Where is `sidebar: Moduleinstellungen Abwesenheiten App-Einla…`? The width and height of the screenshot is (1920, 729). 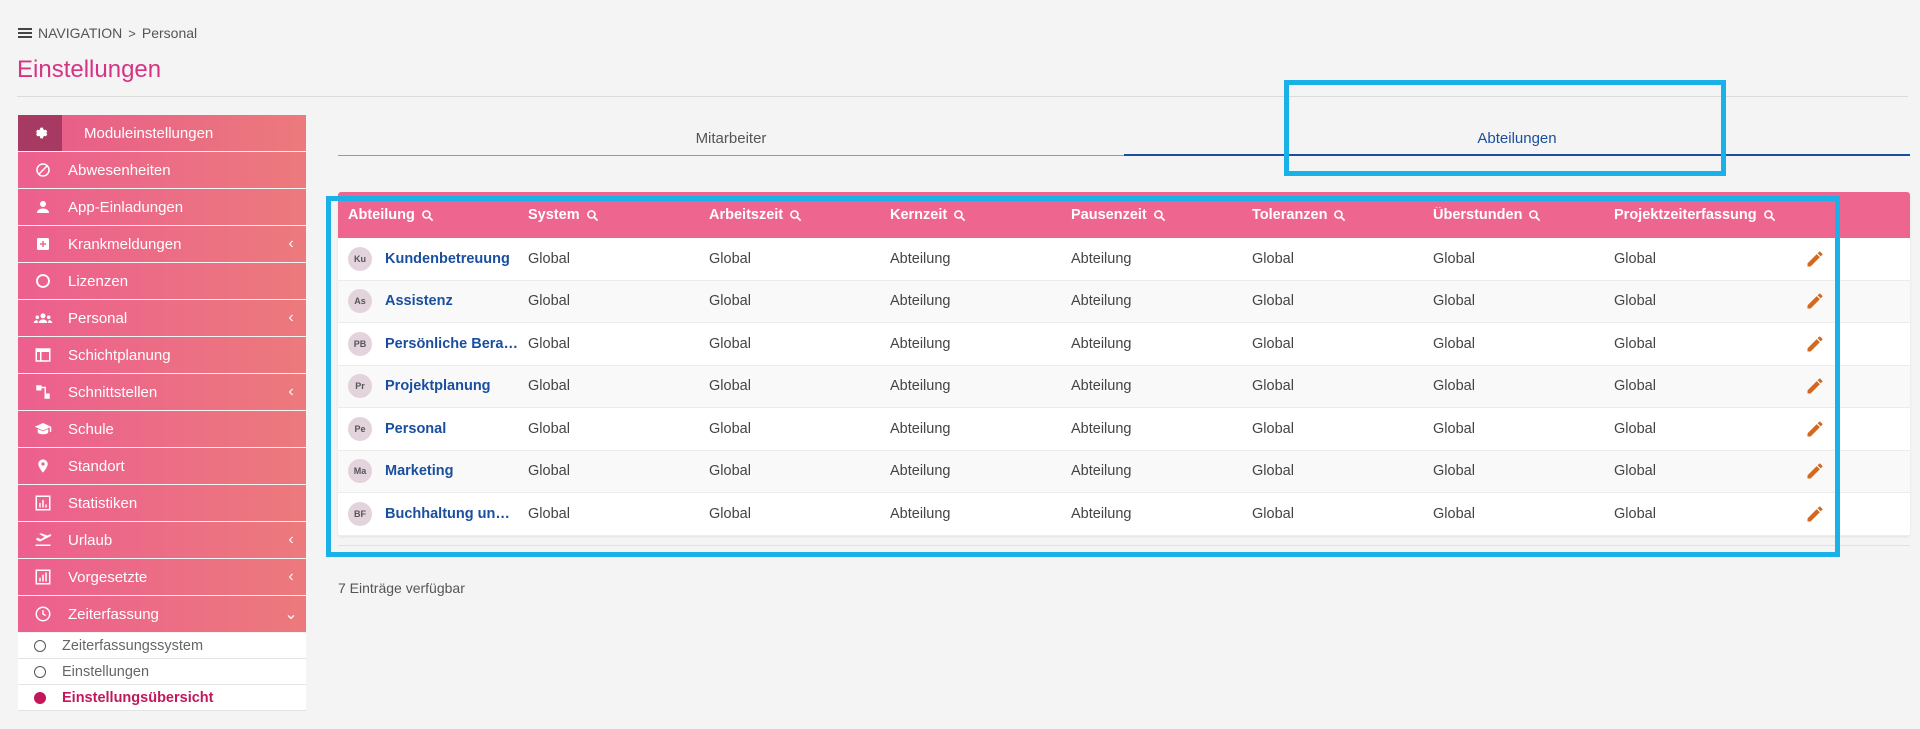 sidebar: Moduleinstellungen Abwesenheiten App-Einla… is located at coordinates (162, 413).